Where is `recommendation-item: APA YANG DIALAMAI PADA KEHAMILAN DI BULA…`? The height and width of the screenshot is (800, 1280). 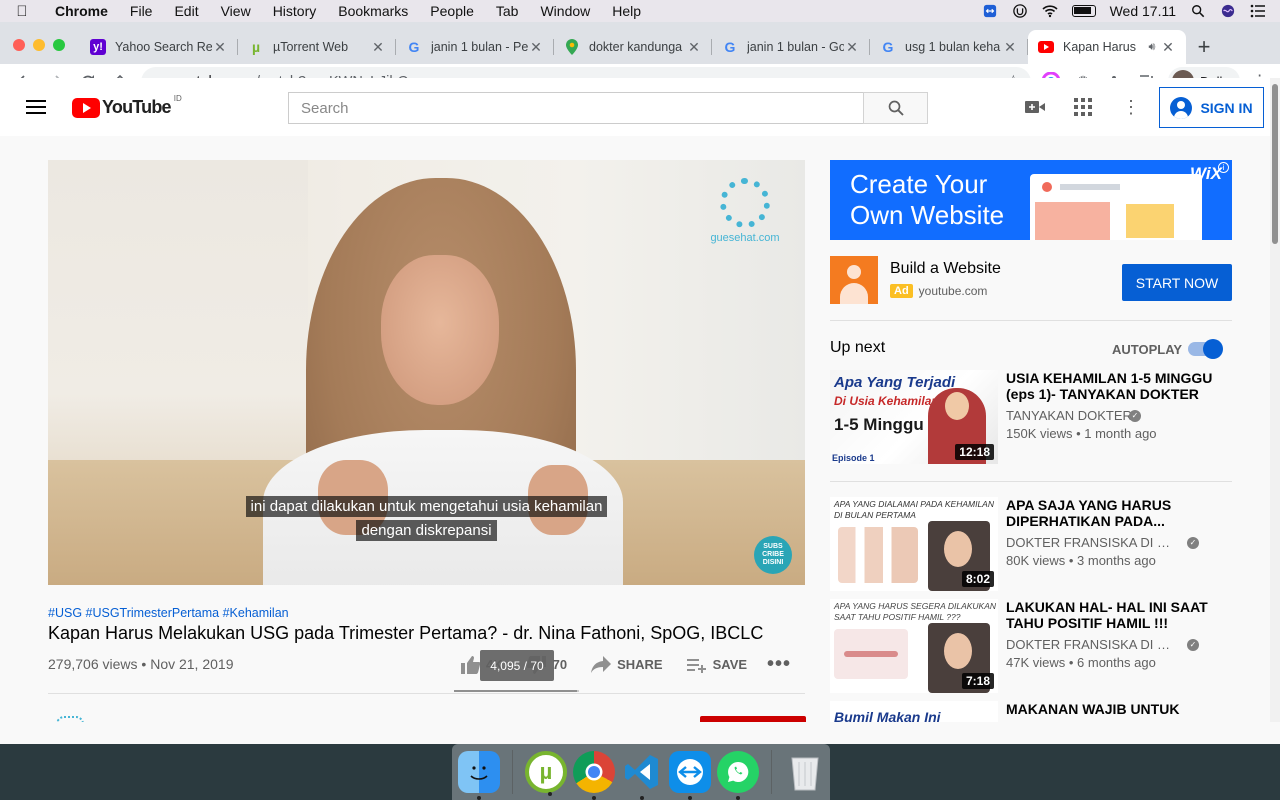
recommendation-item: APA YANG DIALAMAI PADA KEHAMILAN DI BULA… is located at coordinates (1031, 544).